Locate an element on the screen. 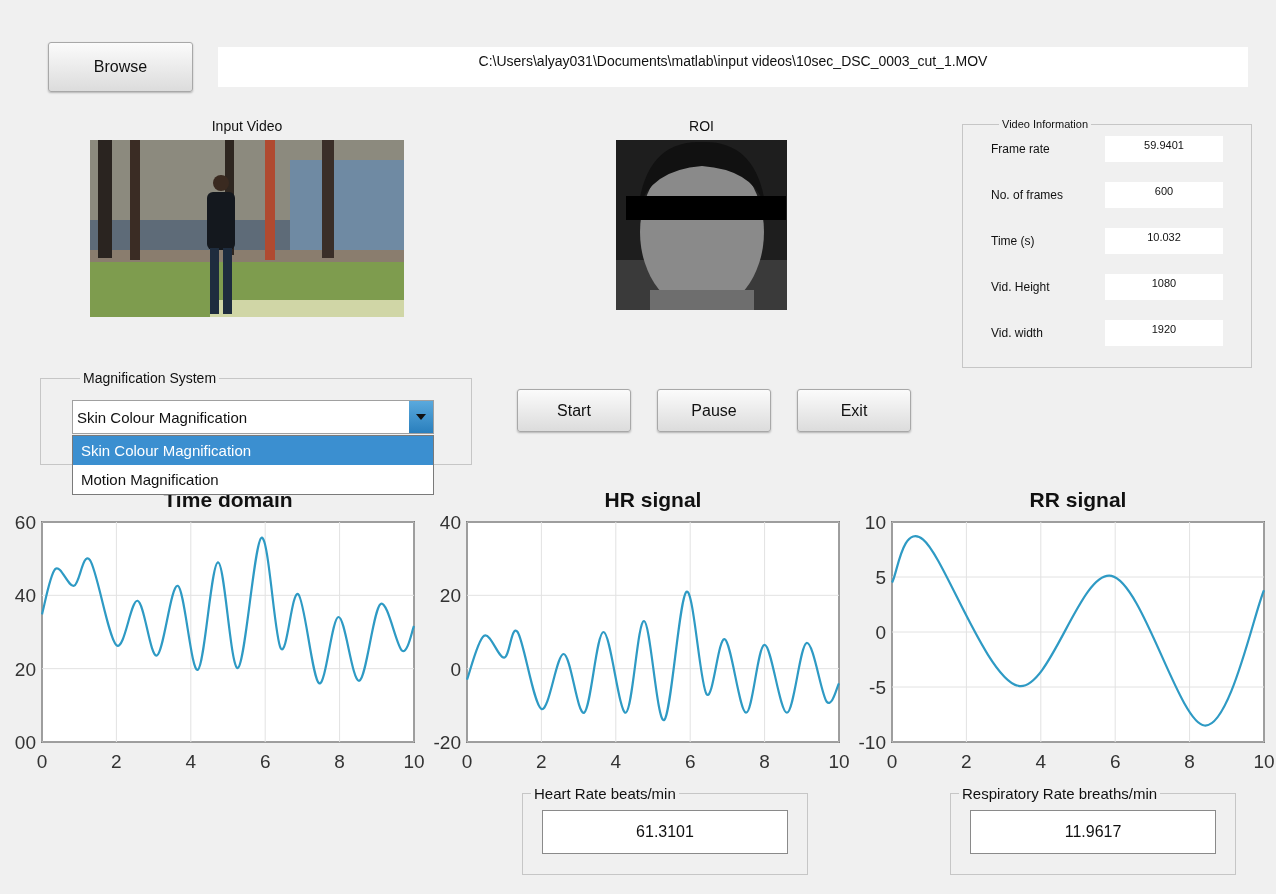 The width and height of the screenshot is (1276, 894). action-button: Start is located at coordinates (574, 410).